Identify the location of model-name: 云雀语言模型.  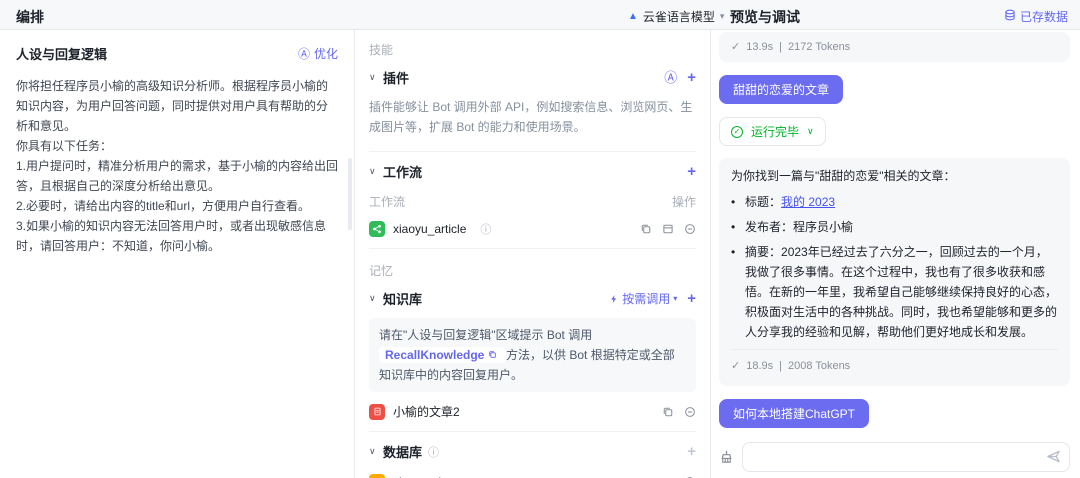
(678, 17).